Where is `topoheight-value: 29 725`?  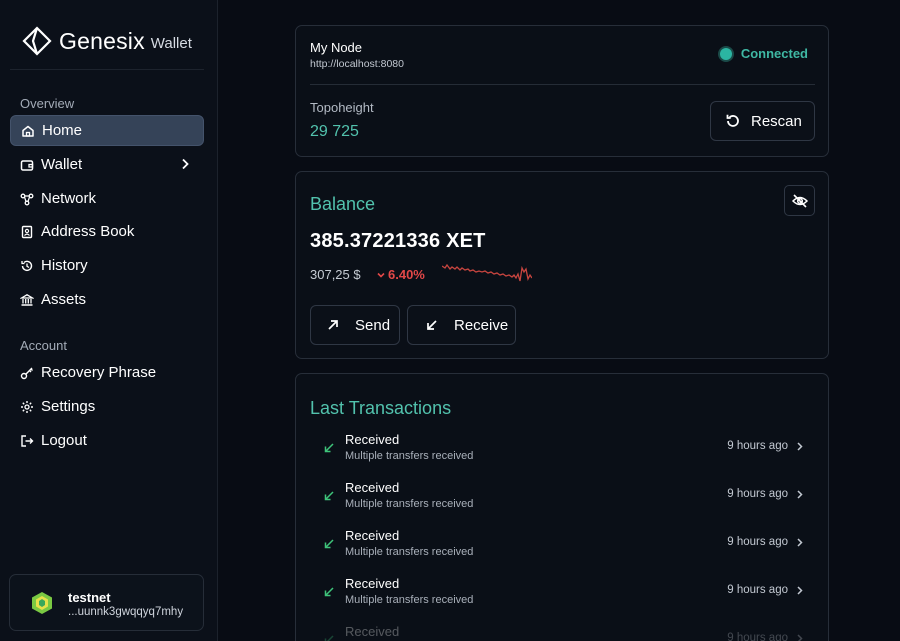
topoheight-value: 29 725 is located at coordinates (334, 131).